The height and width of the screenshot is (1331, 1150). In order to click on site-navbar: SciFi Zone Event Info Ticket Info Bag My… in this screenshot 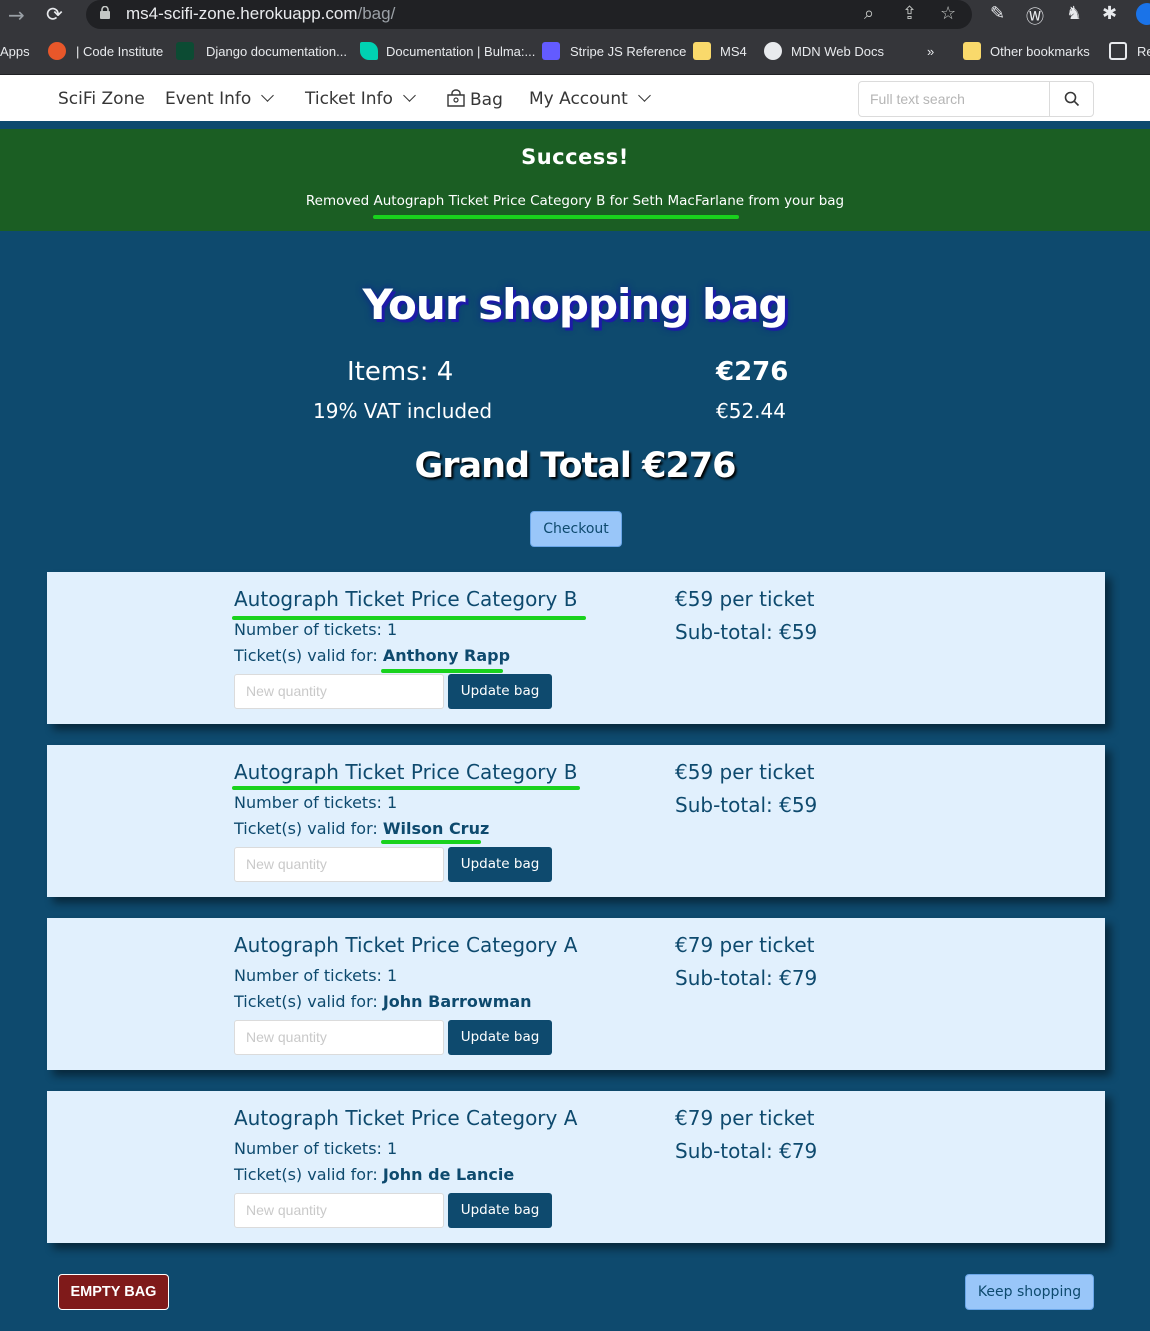, I will do `click(575, 100)`.